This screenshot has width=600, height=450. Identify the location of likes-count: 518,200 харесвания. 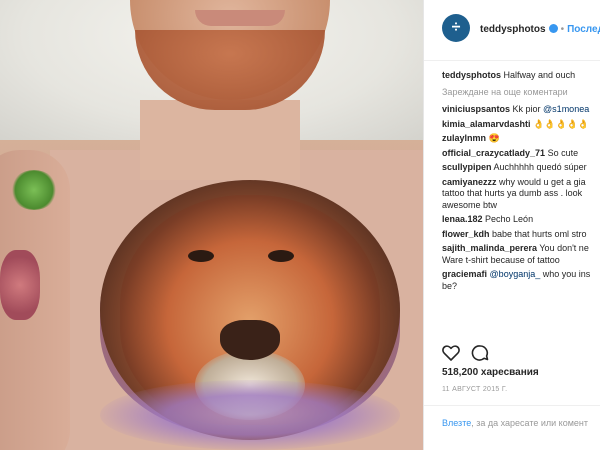
(490, 372).